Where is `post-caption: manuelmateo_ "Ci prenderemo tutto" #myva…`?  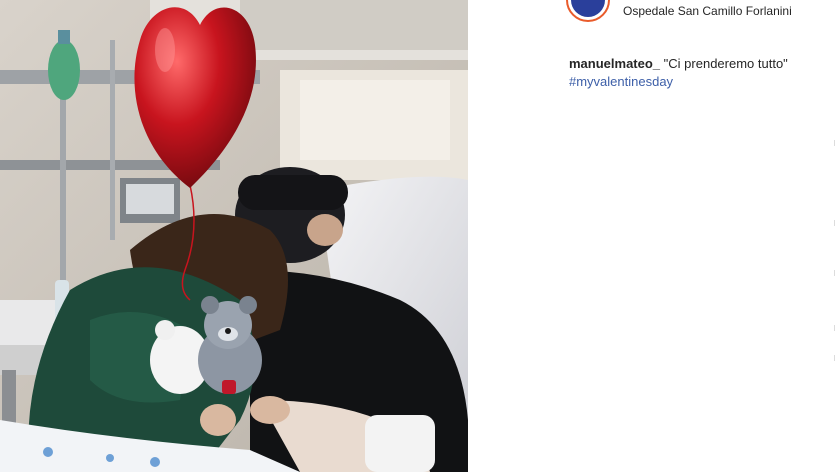
post-caption: manuelmateo_ "Ci prenderemo tutto" #myva… is located at coordinates (699, 73).